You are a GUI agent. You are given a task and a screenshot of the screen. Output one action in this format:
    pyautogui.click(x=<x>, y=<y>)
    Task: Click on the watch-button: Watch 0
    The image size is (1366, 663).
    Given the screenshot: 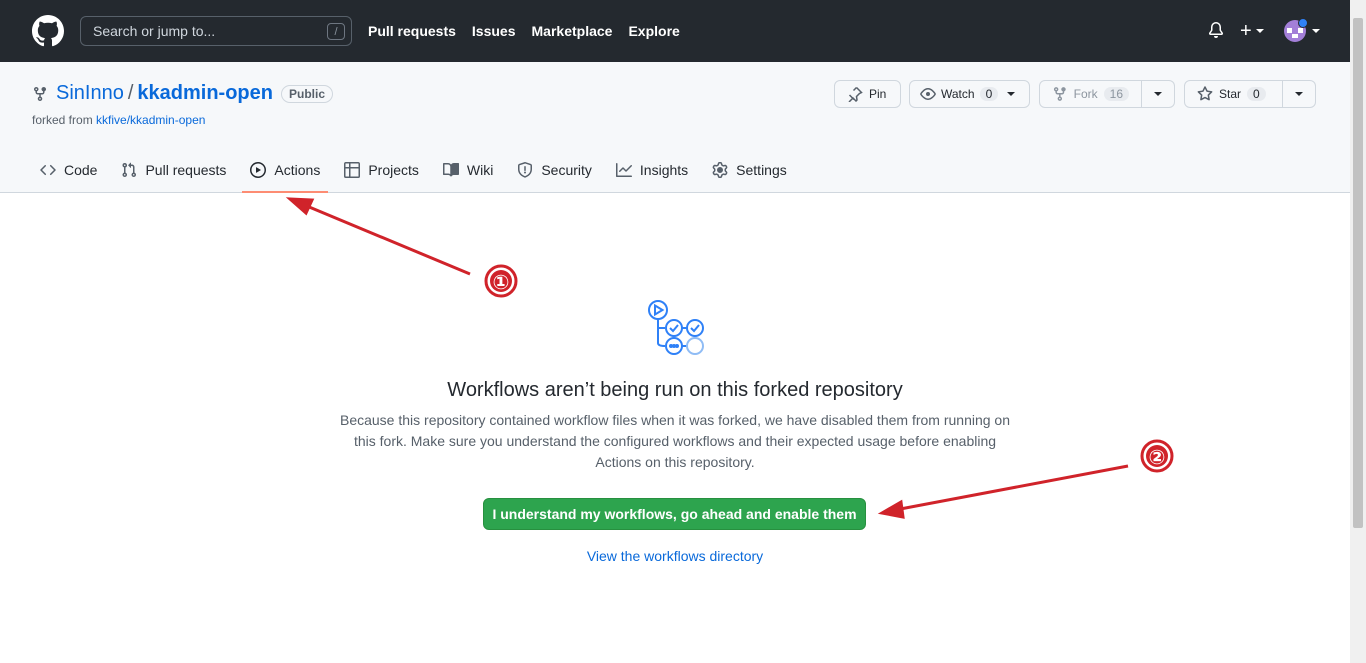 What is the action you would take?
    pyautogui.click(x=969, y=94)
    